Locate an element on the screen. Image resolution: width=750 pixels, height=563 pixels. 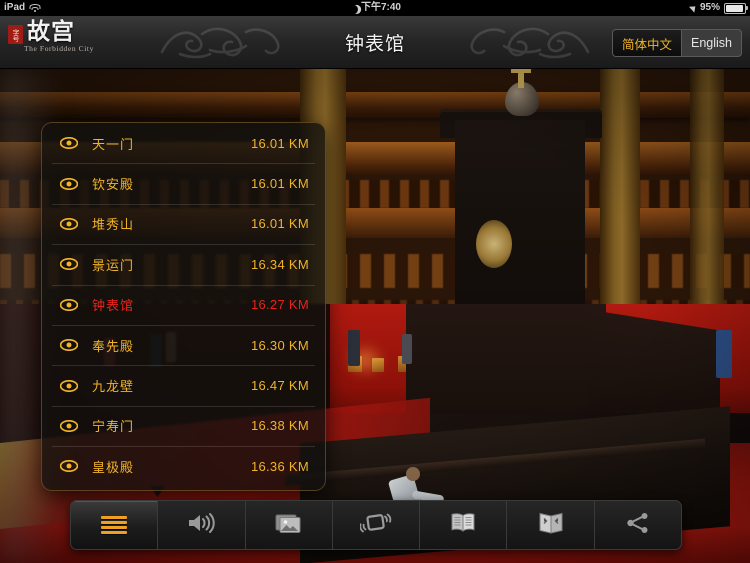
battery-icon is located at coordinates (736, 8).